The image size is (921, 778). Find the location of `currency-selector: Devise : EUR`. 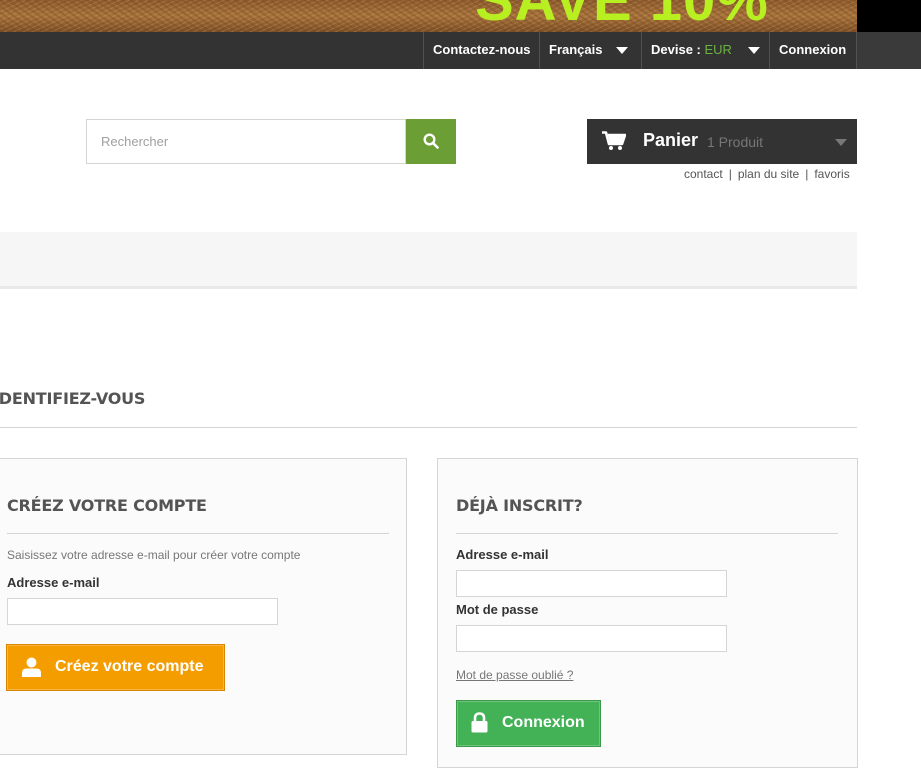

currency-selector: Devise : EUR is located at coordinates (705, 50).